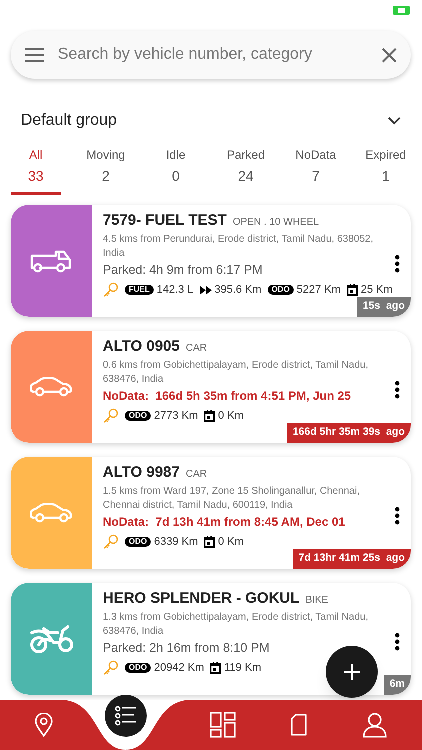  I want to click on metric-value: 119 Km, so click(243, 668).